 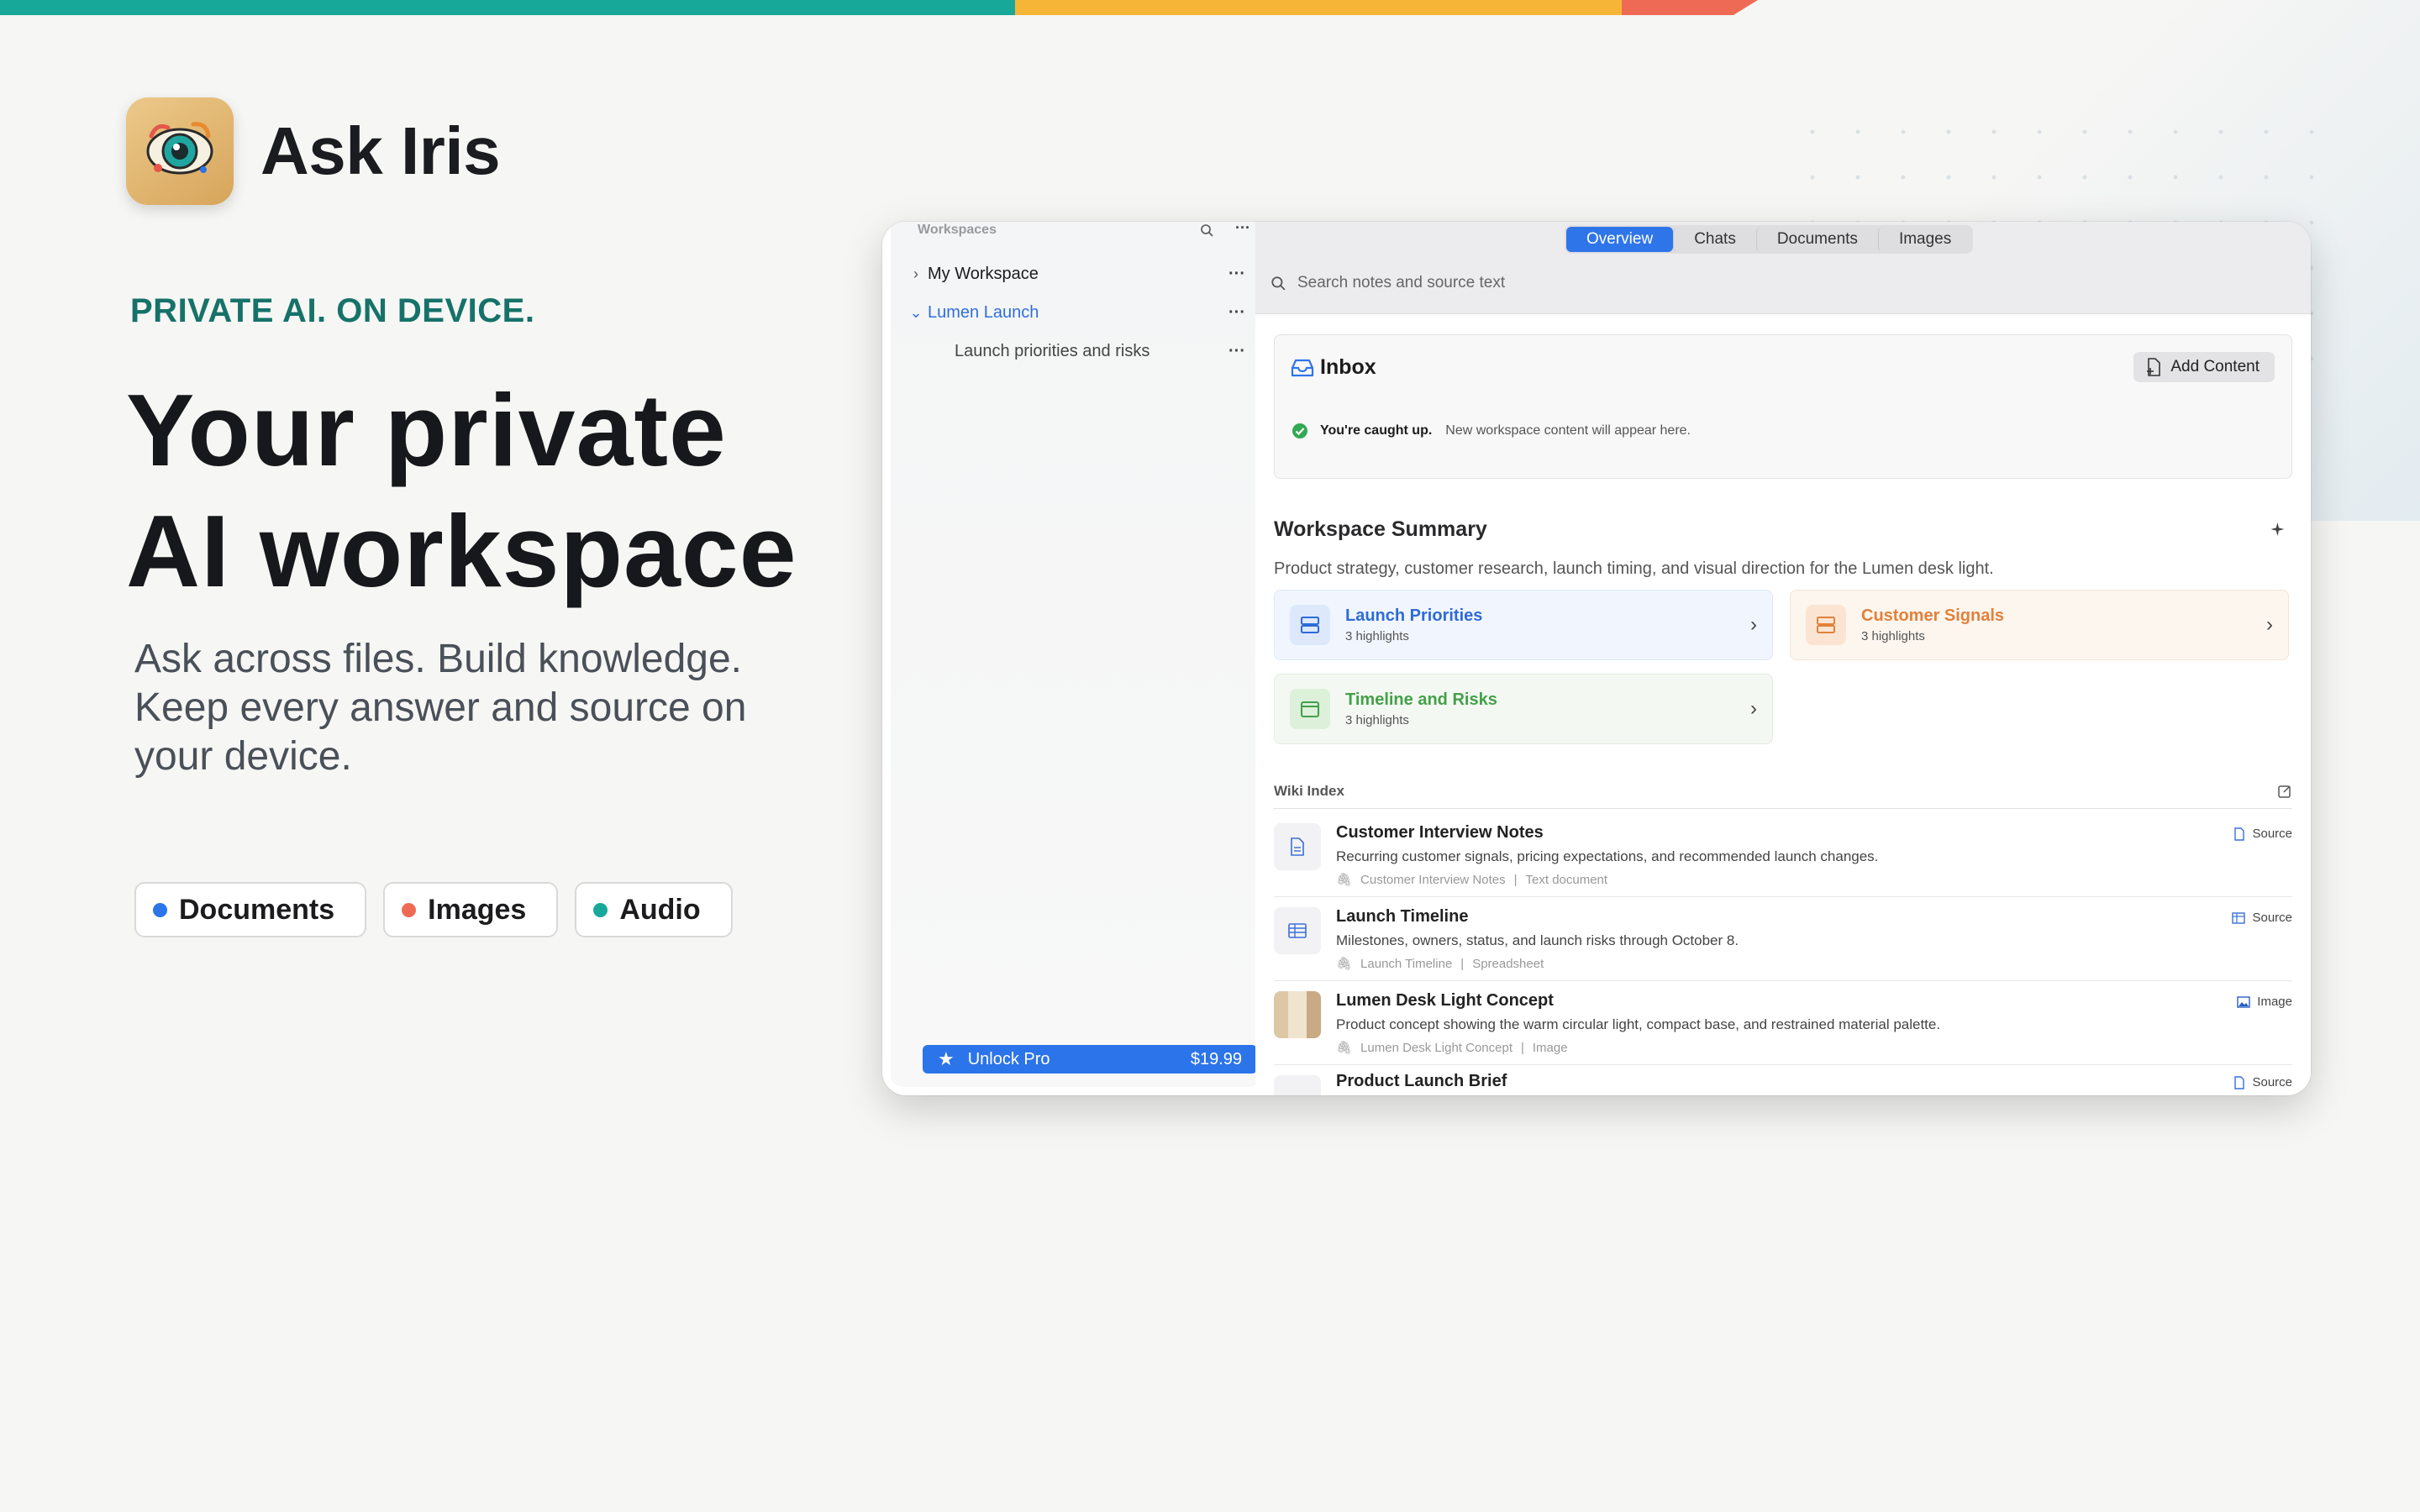 I want to click on brand-name: Ask Iris, so click(x=381, y=150).